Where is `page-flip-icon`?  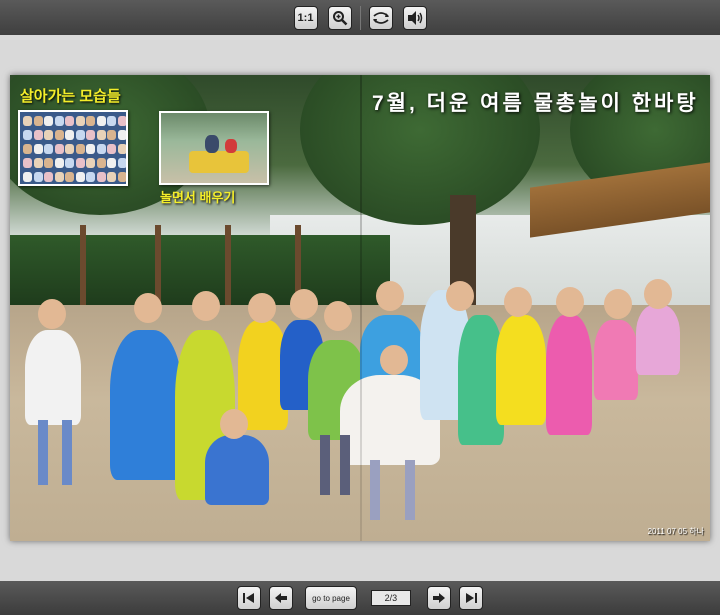 page-flip-icon is located at coordinates (380, 17).